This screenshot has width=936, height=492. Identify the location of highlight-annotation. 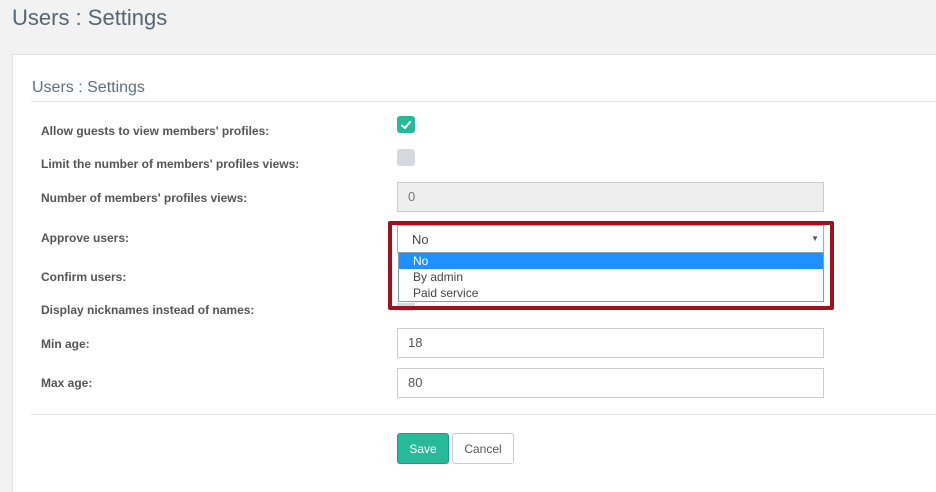
(611, 265).